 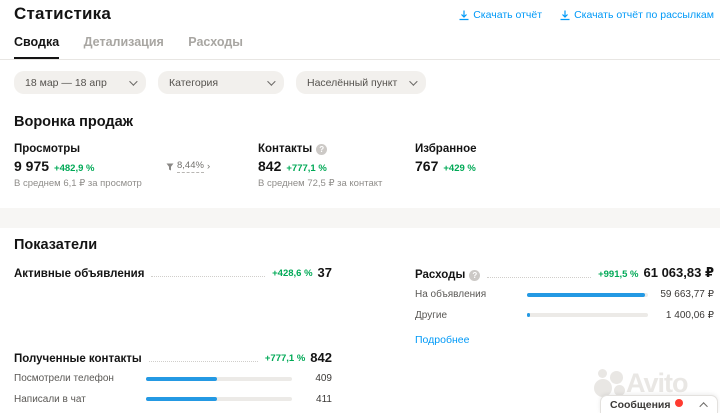 I want to click on tab-summary: Сводка, so click(x=37, y=47).